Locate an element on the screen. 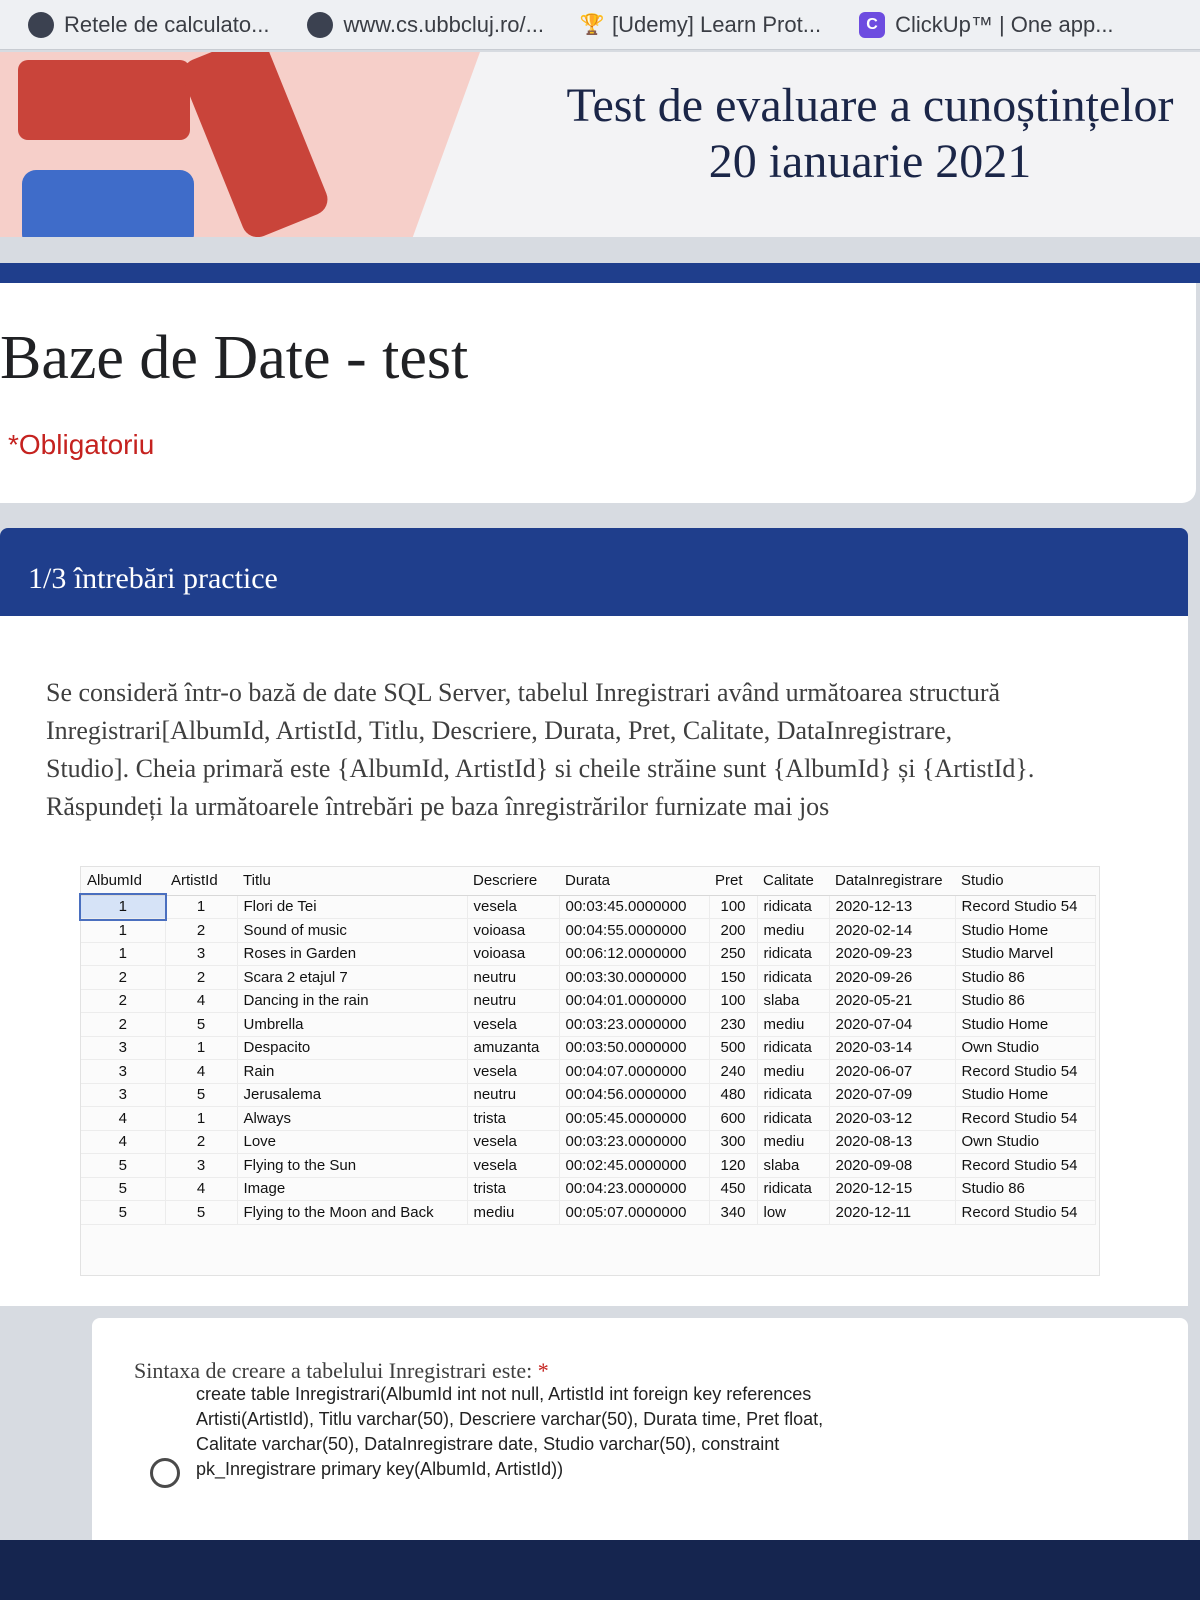  required-asterisk: * is located at coordinates (543, 1370).